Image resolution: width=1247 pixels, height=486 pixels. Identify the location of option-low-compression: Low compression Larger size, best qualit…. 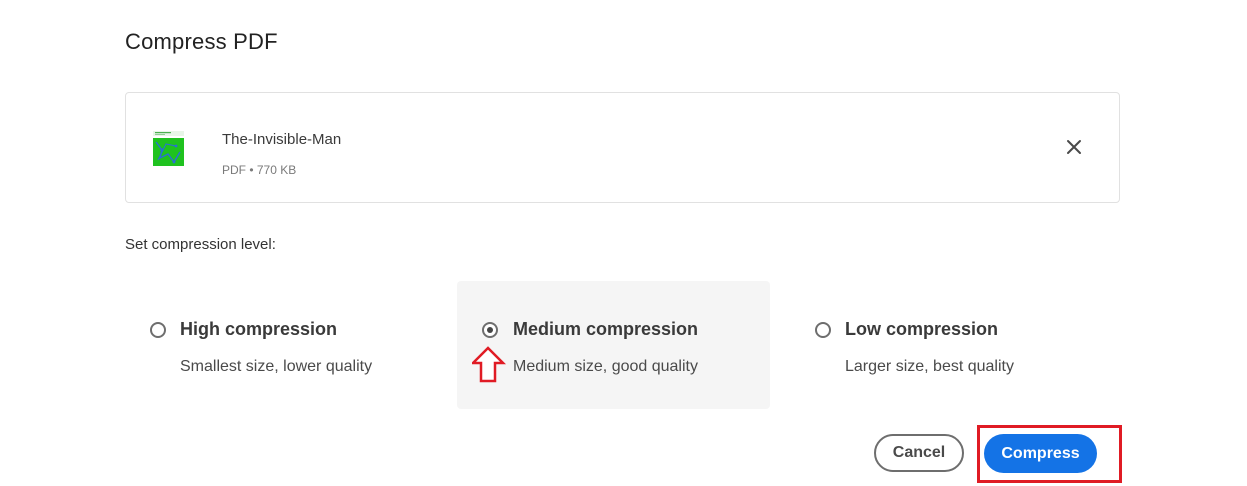
(955, 345).